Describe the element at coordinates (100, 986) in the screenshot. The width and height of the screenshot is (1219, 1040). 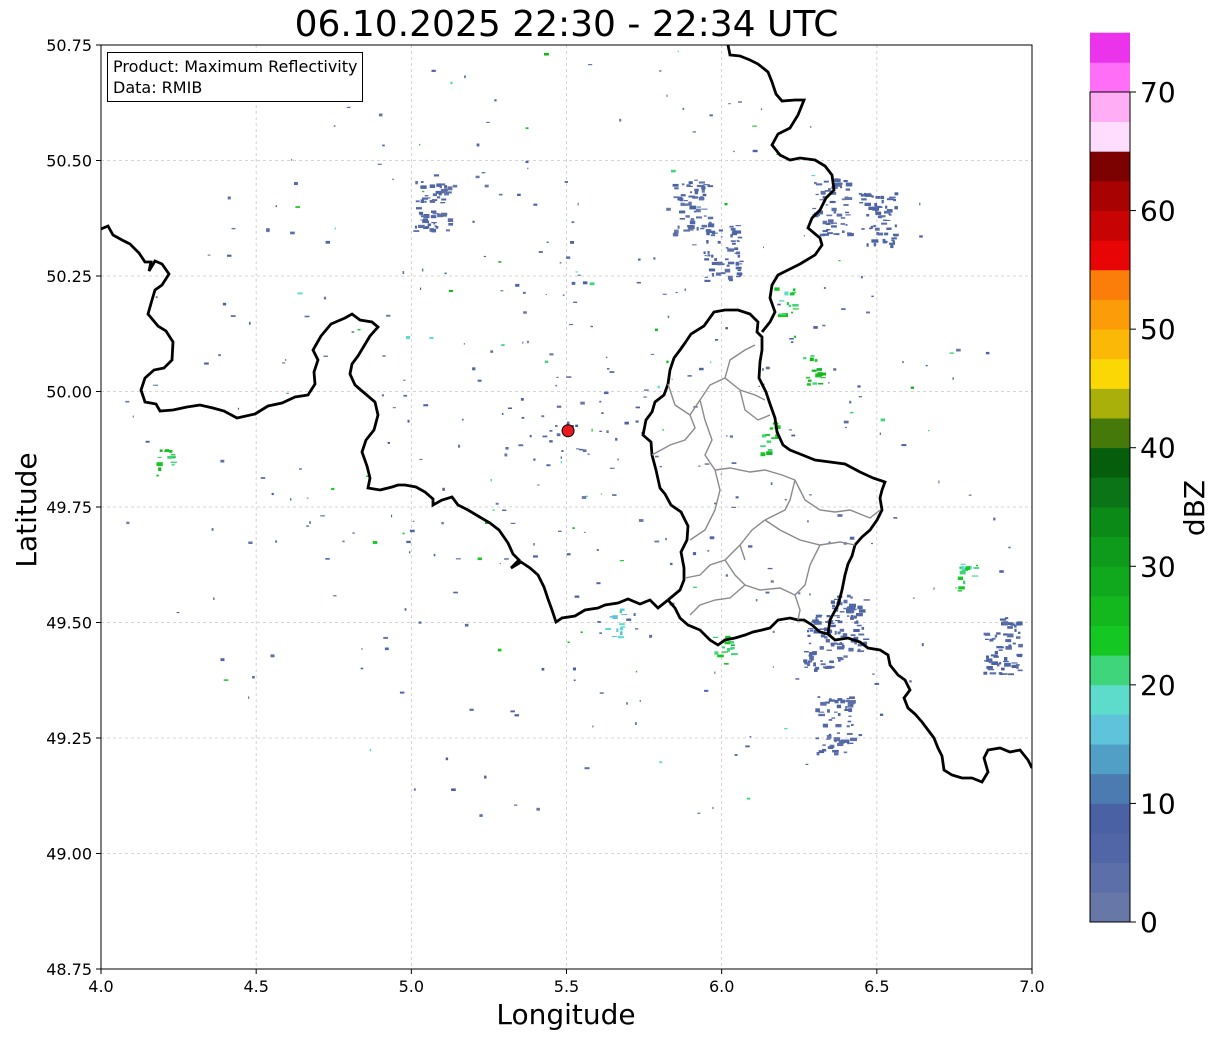
I see `x-tick-label: 4.0` at that location.